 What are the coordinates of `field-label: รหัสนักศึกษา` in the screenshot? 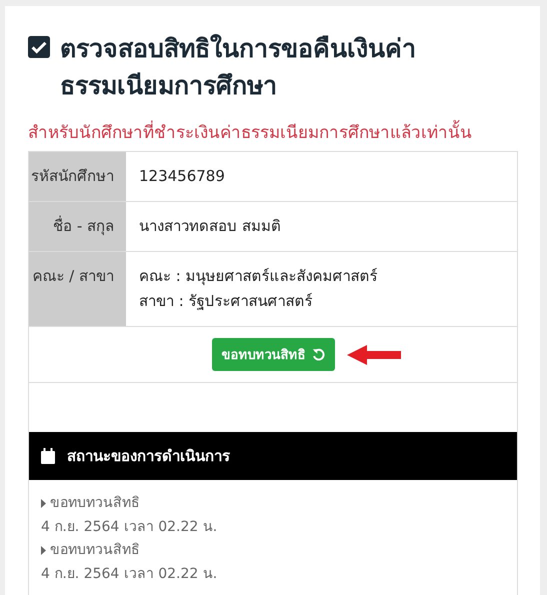 It's located at (77, 176).